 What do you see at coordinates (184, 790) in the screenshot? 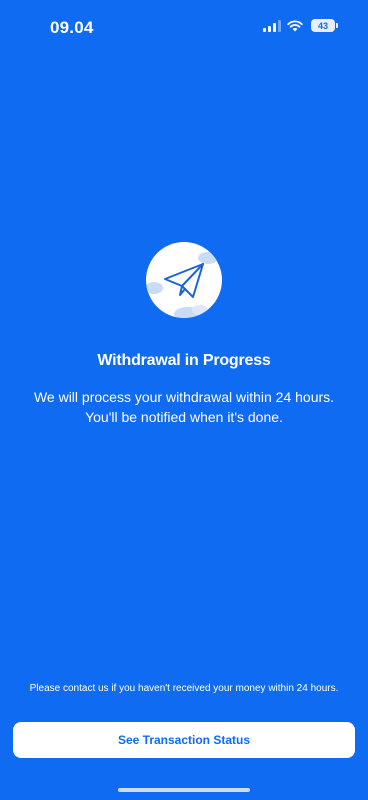
I see `home-indicator` at bounding box center [184, 790].